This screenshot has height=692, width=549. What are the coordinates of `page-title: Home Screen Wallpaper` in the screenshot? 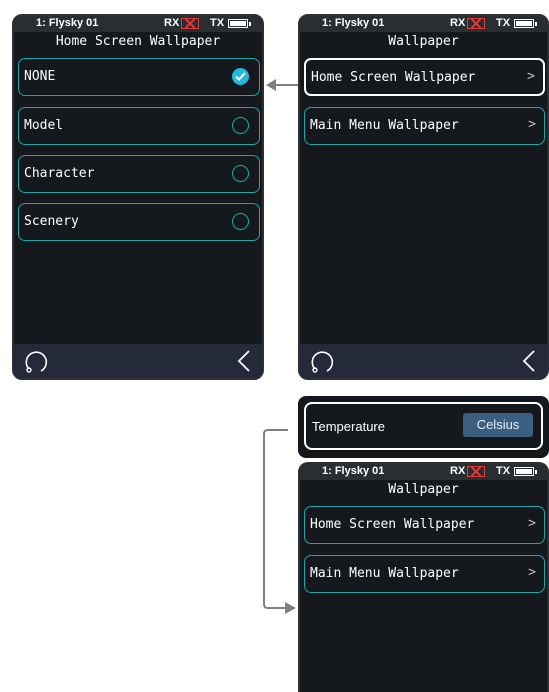 It's located at (138, 41).